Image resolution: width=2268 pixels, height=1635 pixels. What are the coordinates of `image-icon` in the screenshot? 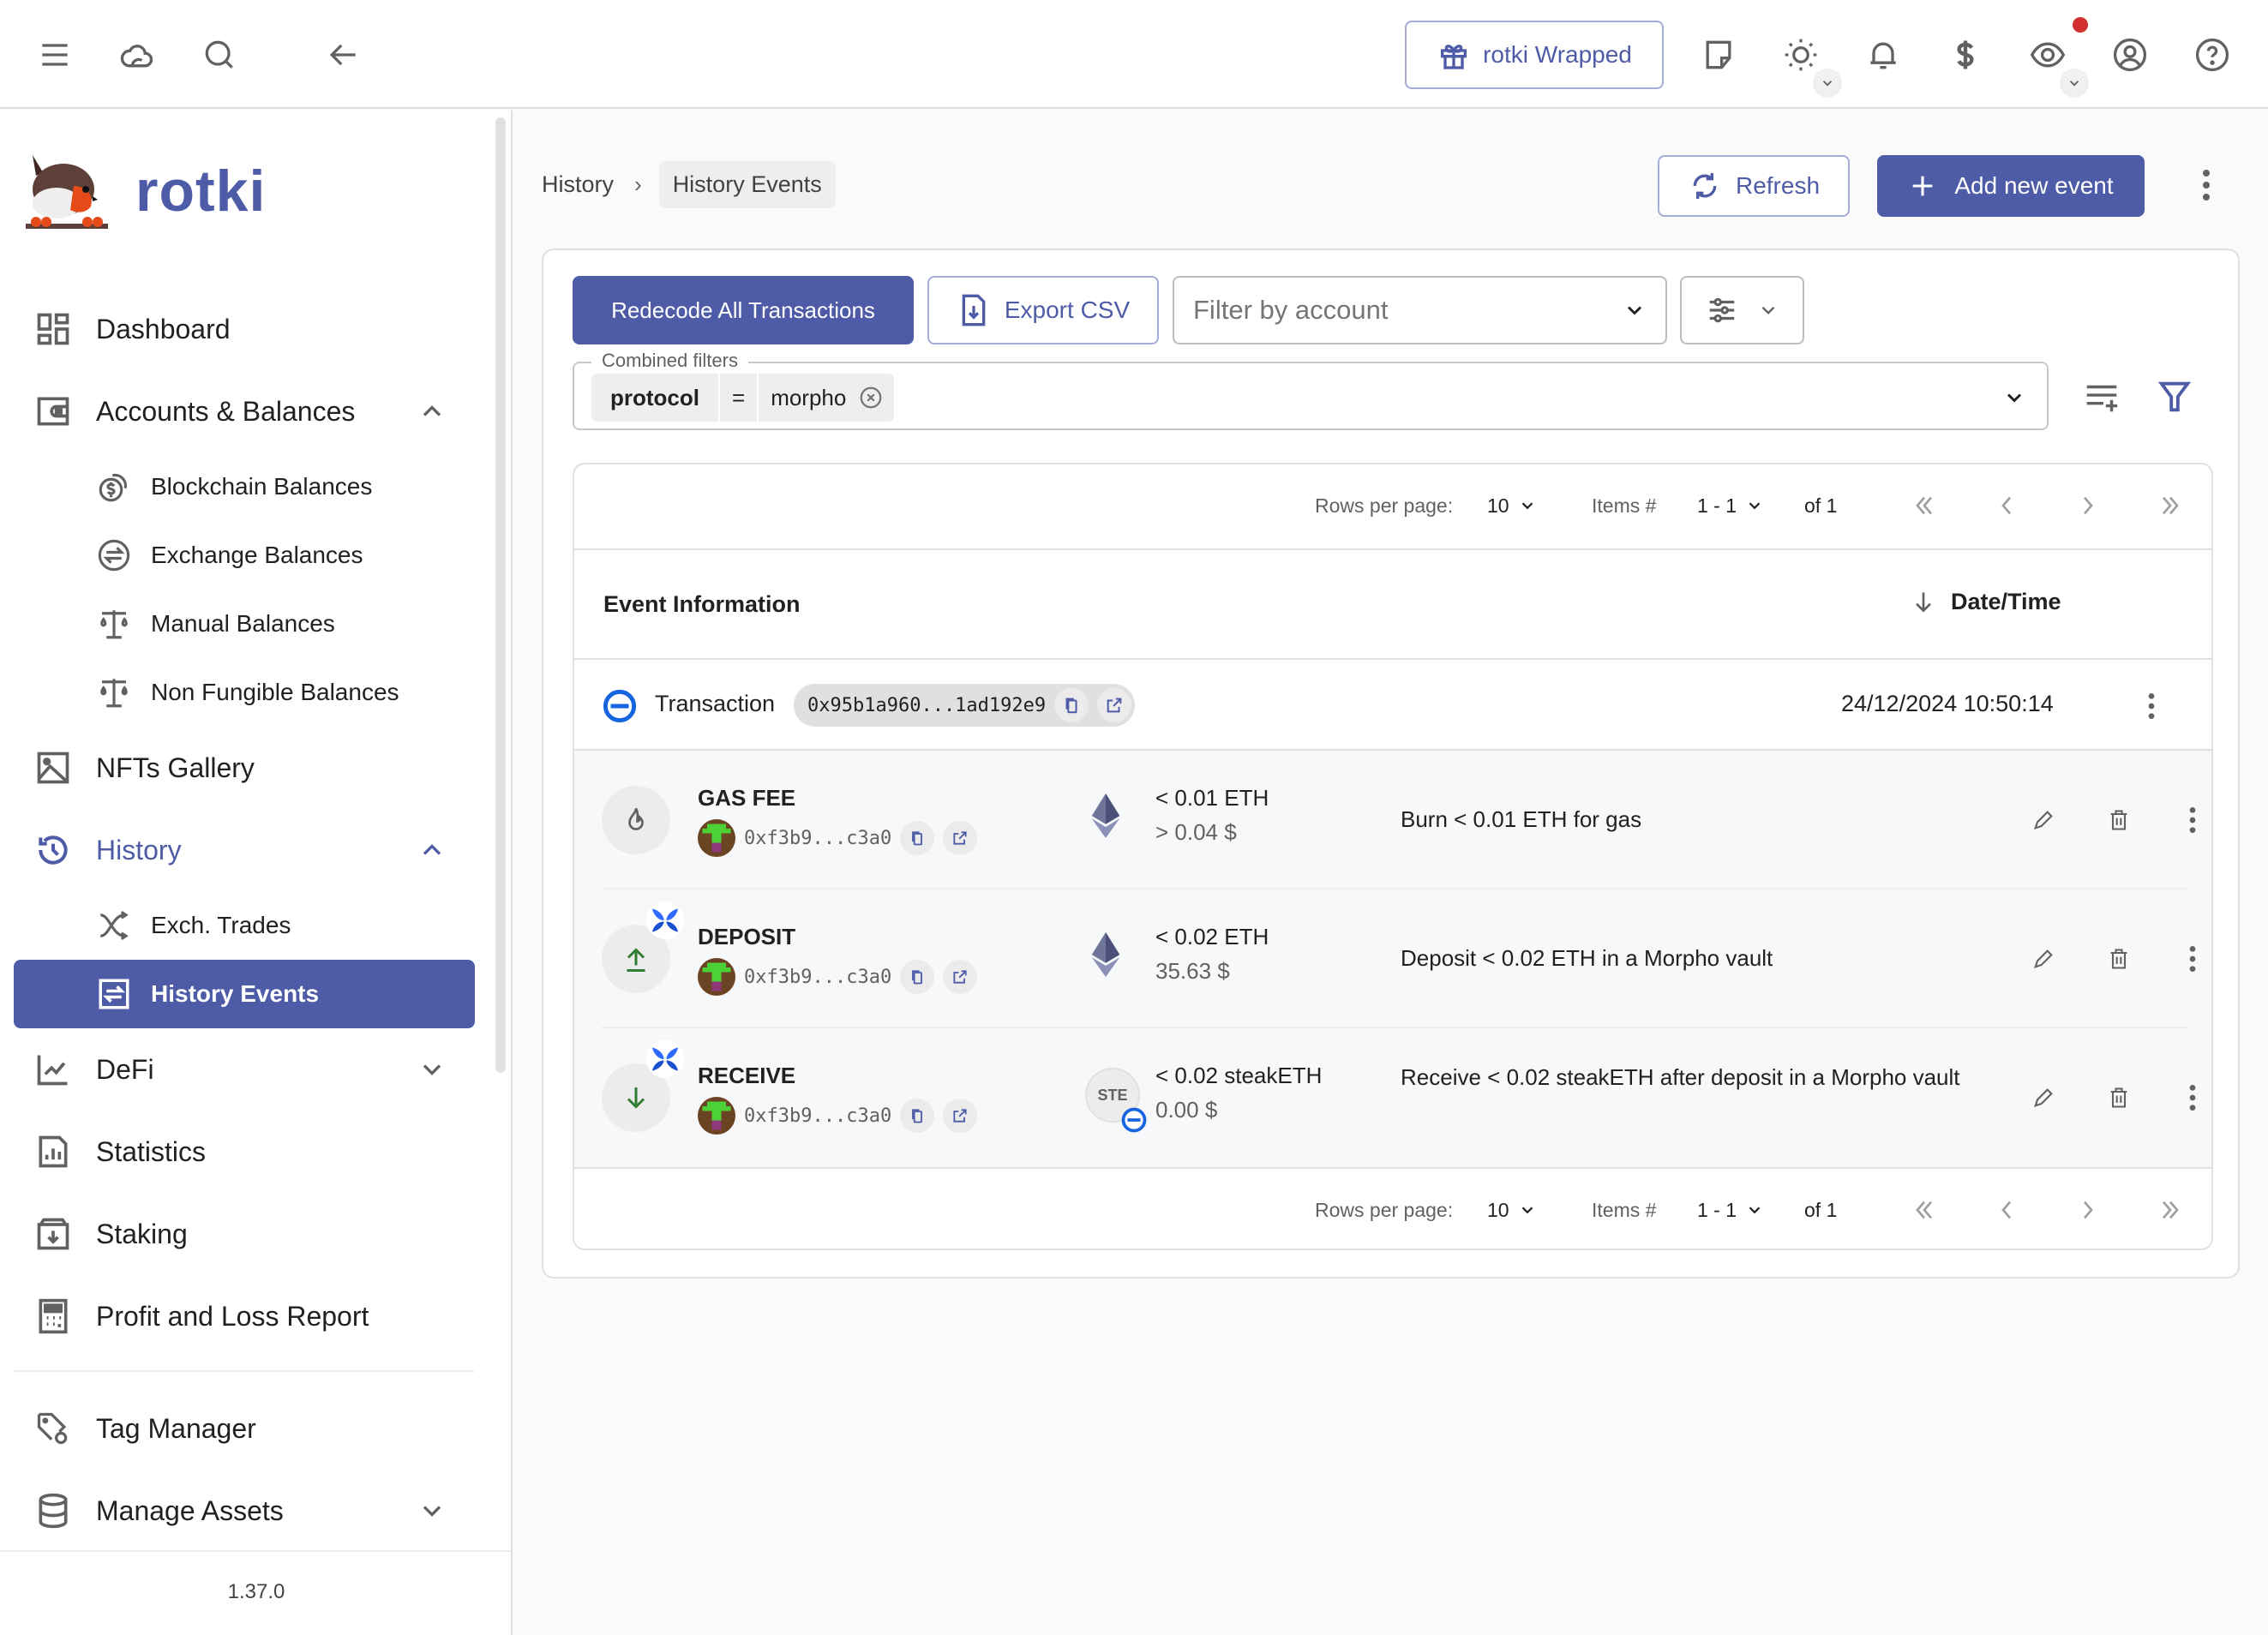 It's located at (53, 768).